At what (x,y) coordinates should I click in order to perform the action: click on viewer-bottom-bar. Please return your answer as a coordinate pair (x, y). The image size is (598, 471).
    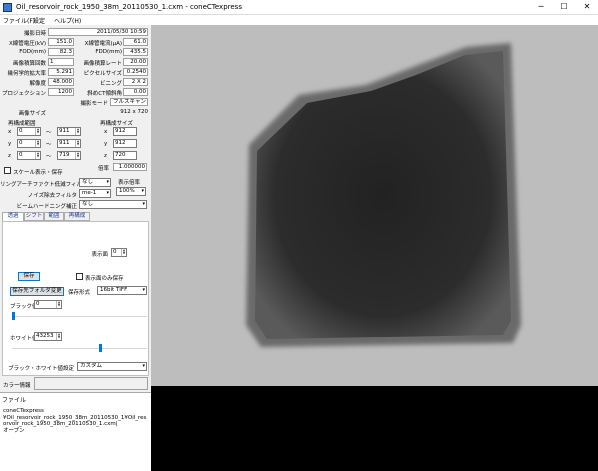
    Looking at the image, I should click on (374, 428).